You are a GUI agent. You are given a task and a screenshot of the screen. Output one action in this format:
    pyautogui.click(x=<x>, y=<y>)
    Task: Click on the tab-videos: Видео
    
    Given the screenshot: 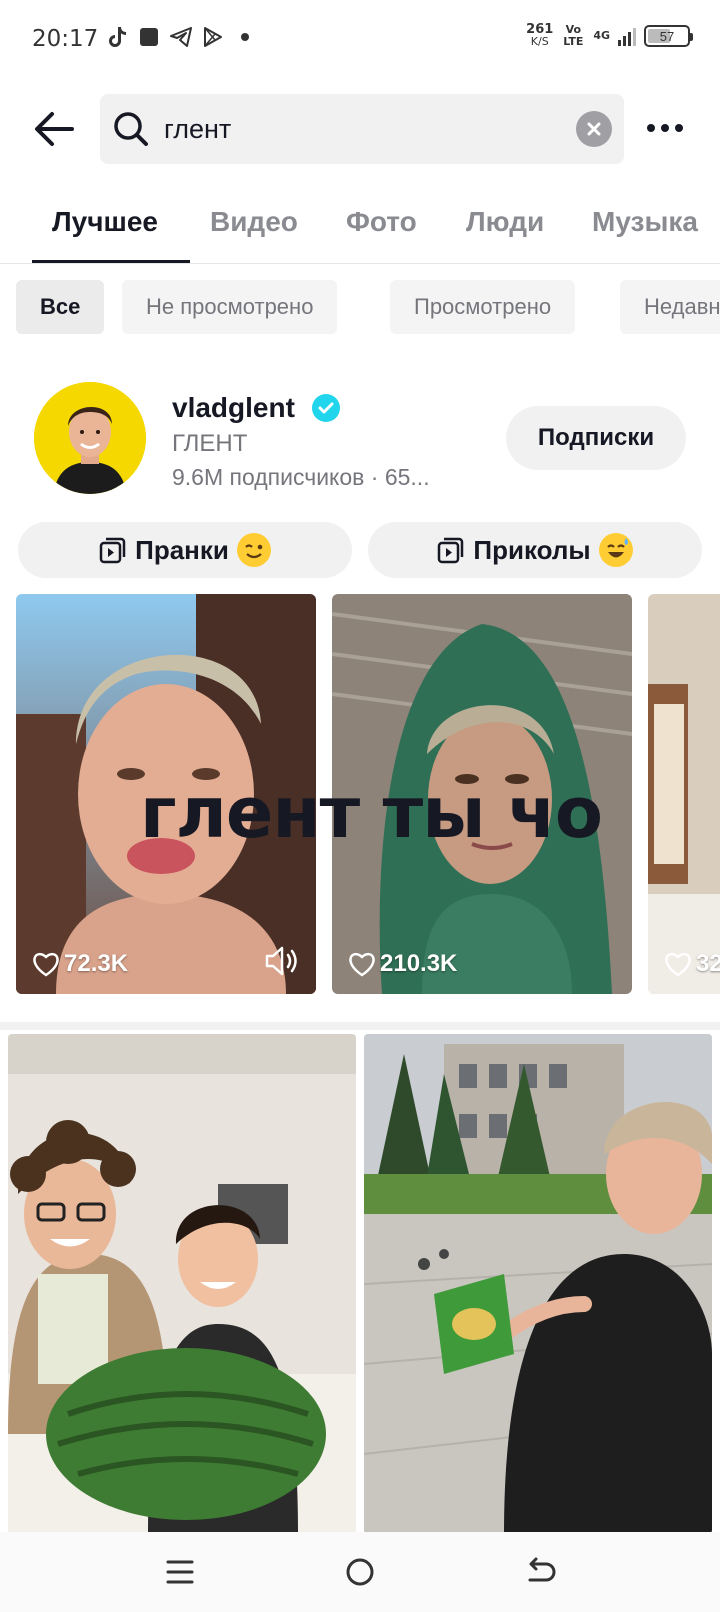 What is the action you would take?
    pyautogui.click(x=254, y=222)
    